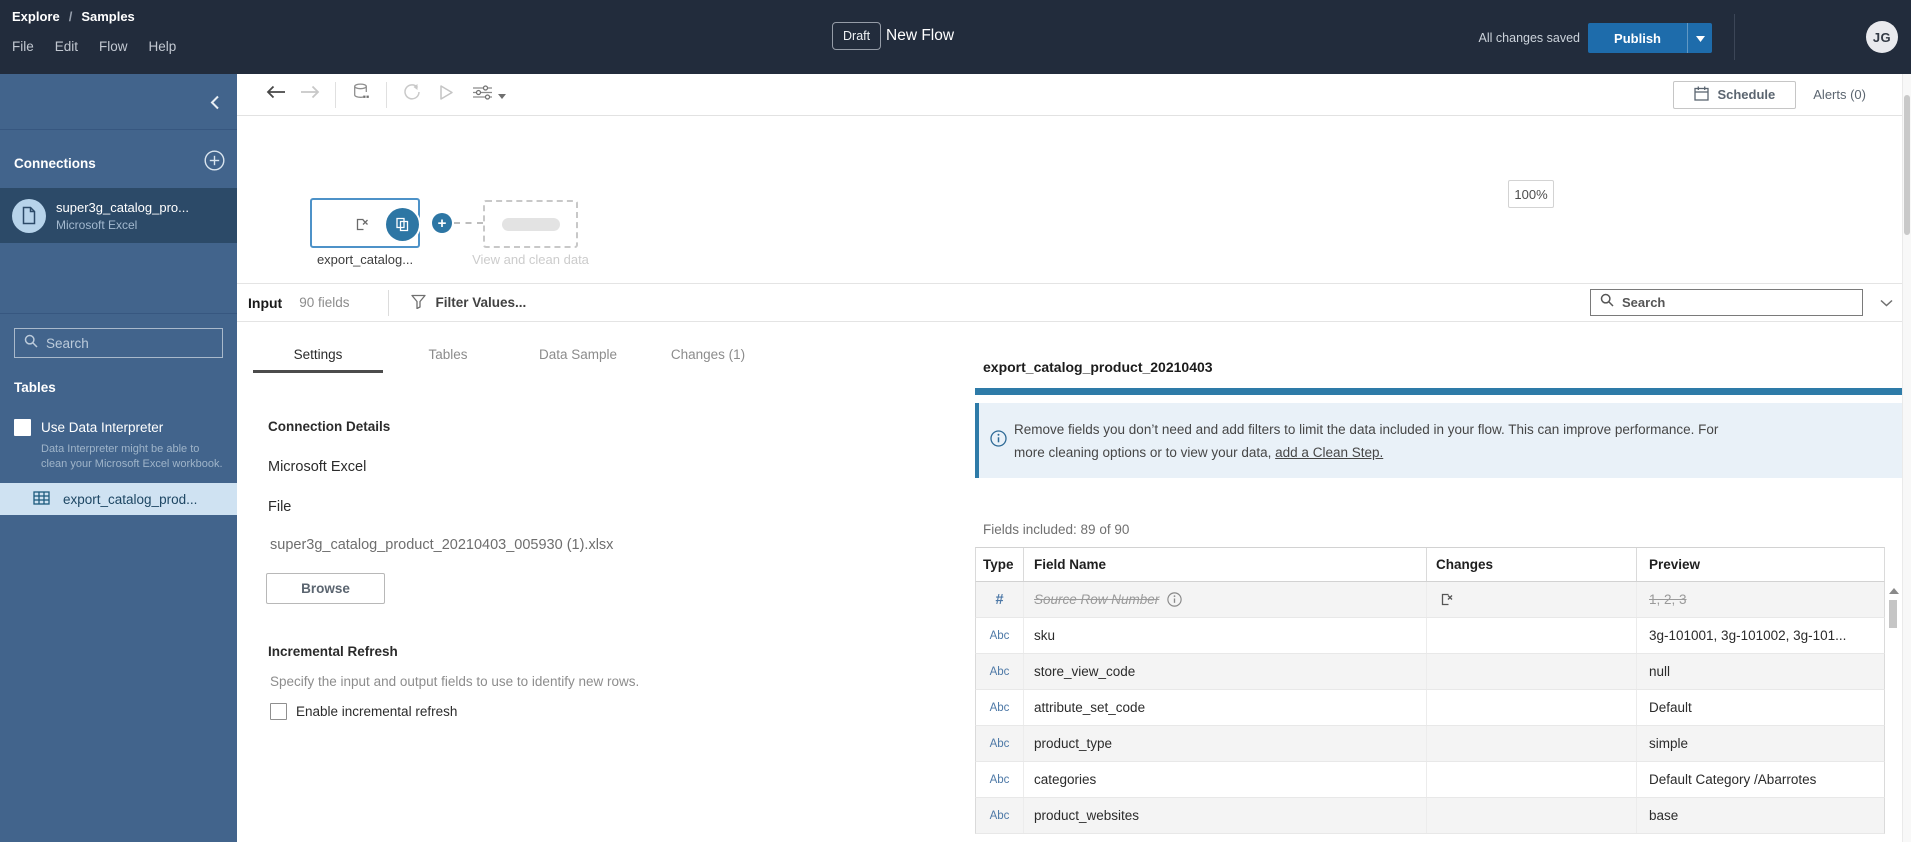 This screenshot has height=842, width=1911. Describe the element at coordinates (1761, 564) in the screenshot. I see `column-header-preview: Preview` at that location.